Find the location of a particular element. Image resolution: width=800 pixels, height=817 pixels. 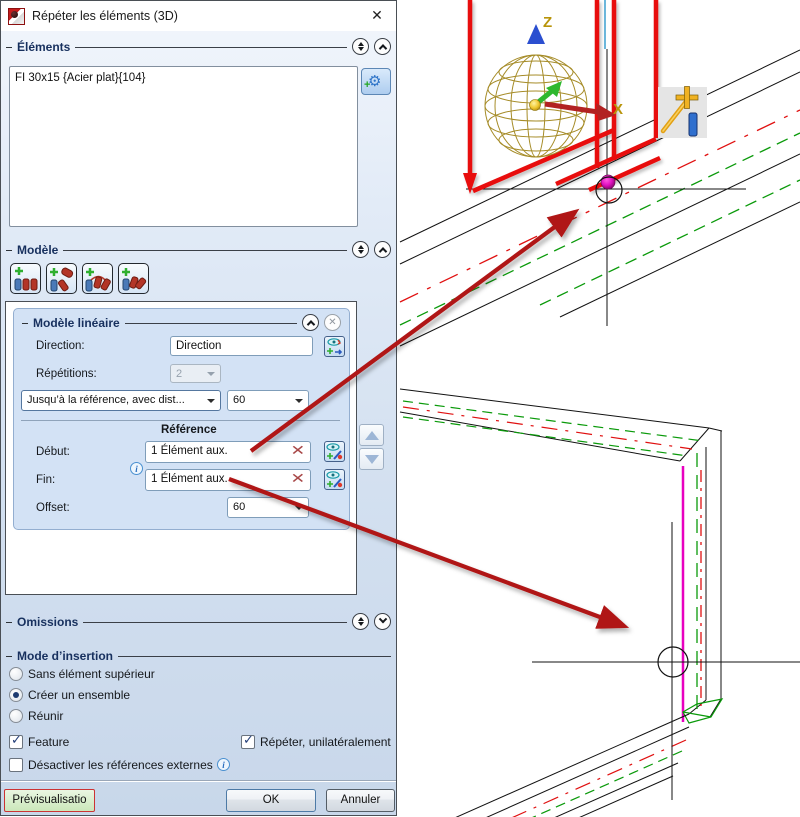

move-up-button is located at coordinates (371, 435).